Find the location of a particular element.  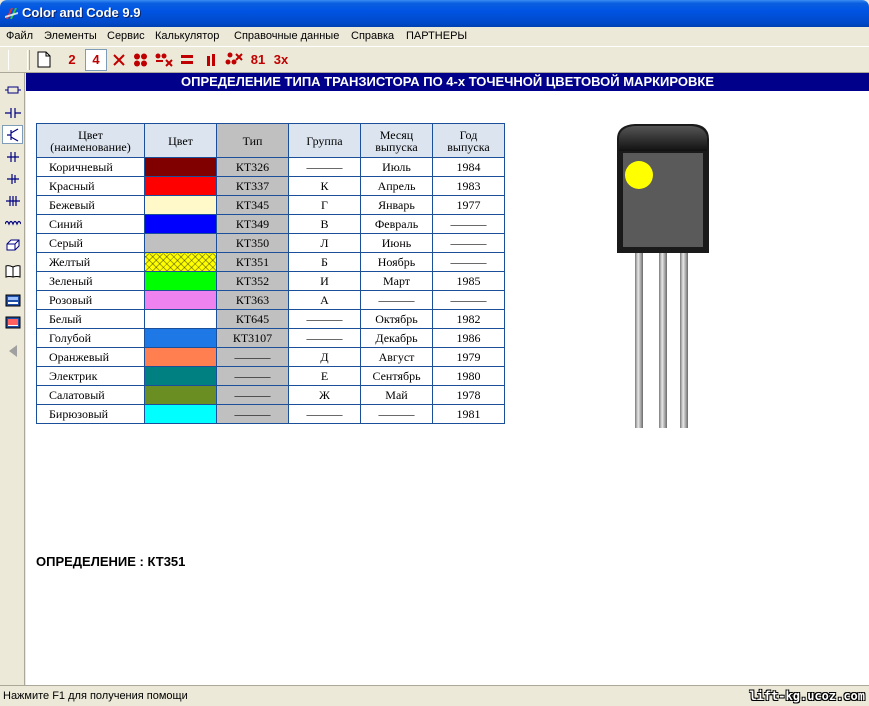

table-row: Белый КТ645 ——— Октябрь 1982 is located at coordinates (270, 319).